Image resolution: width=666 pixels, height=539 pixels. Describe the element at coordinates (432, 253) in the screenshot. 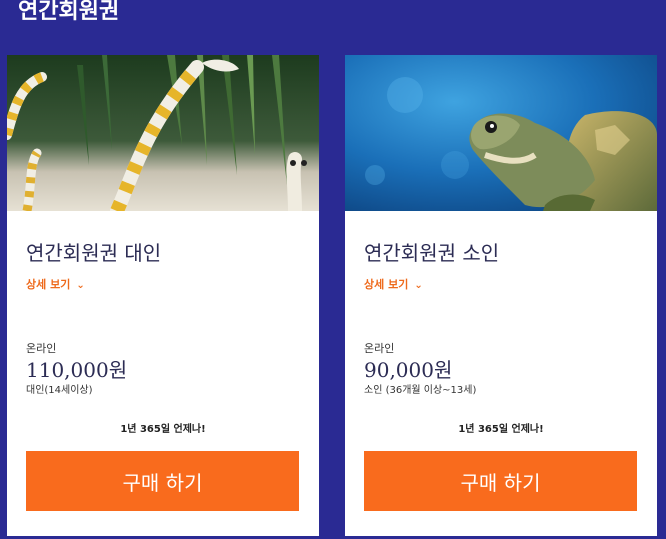

I see `card-title: 연간회원권 소인` at that location.